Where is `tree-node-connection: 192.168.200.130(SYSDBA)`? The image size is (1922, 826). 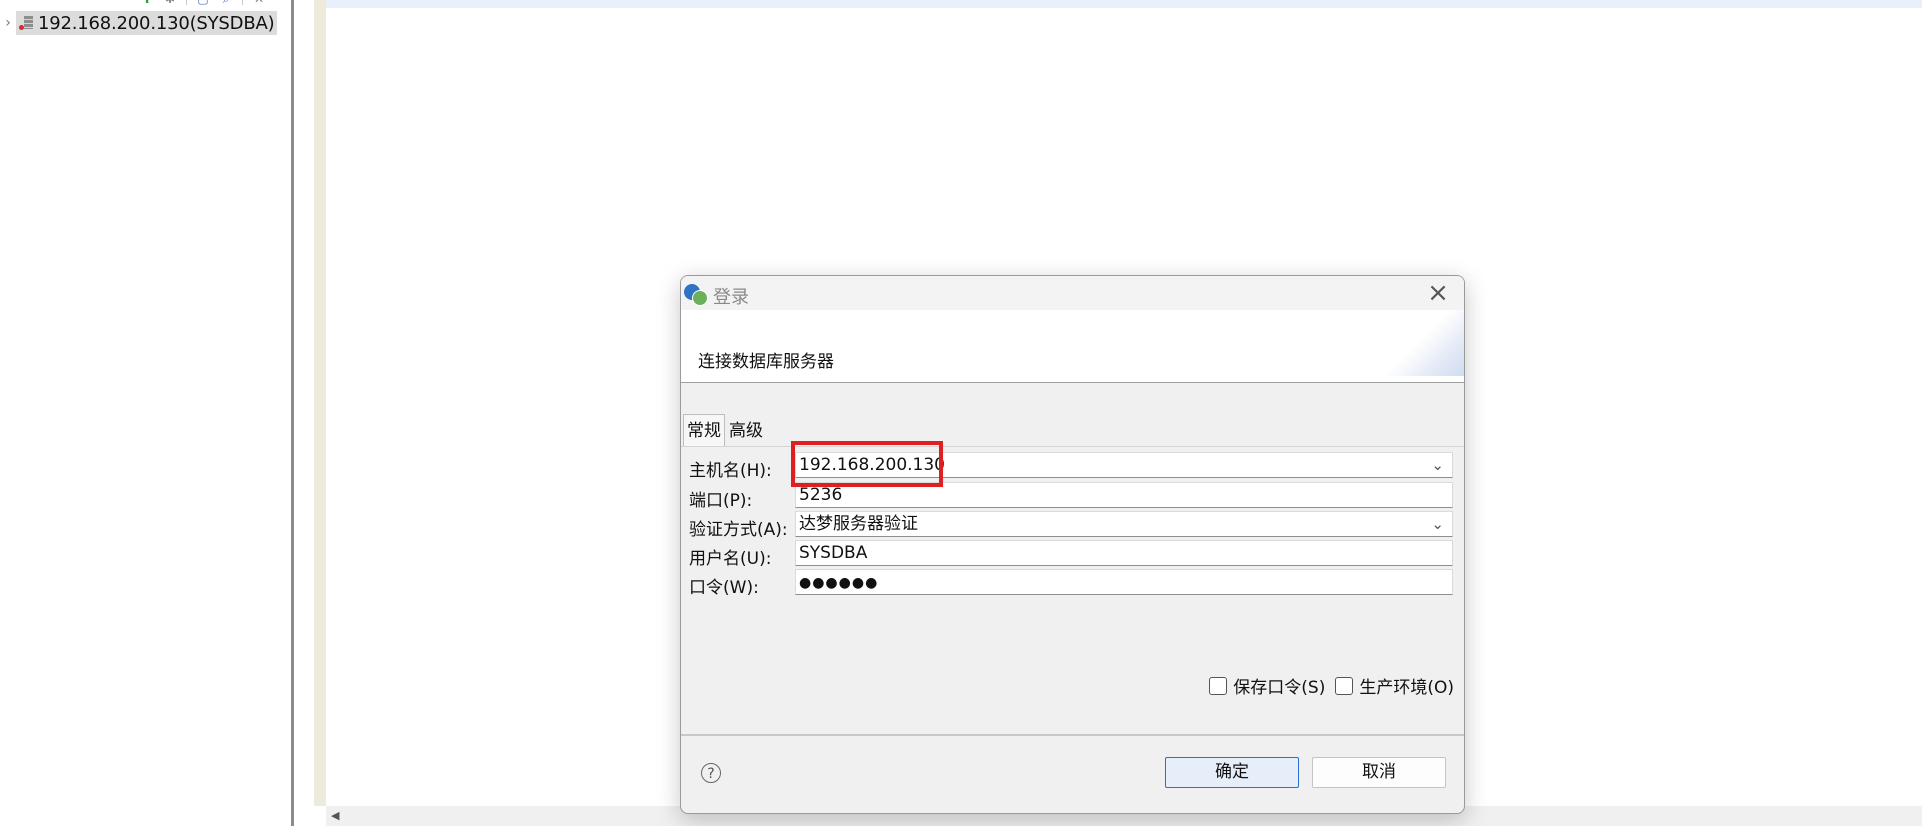 tree-node-connection: 192.168.200.130(SYSDBA) is located at coordinates (147, 23).